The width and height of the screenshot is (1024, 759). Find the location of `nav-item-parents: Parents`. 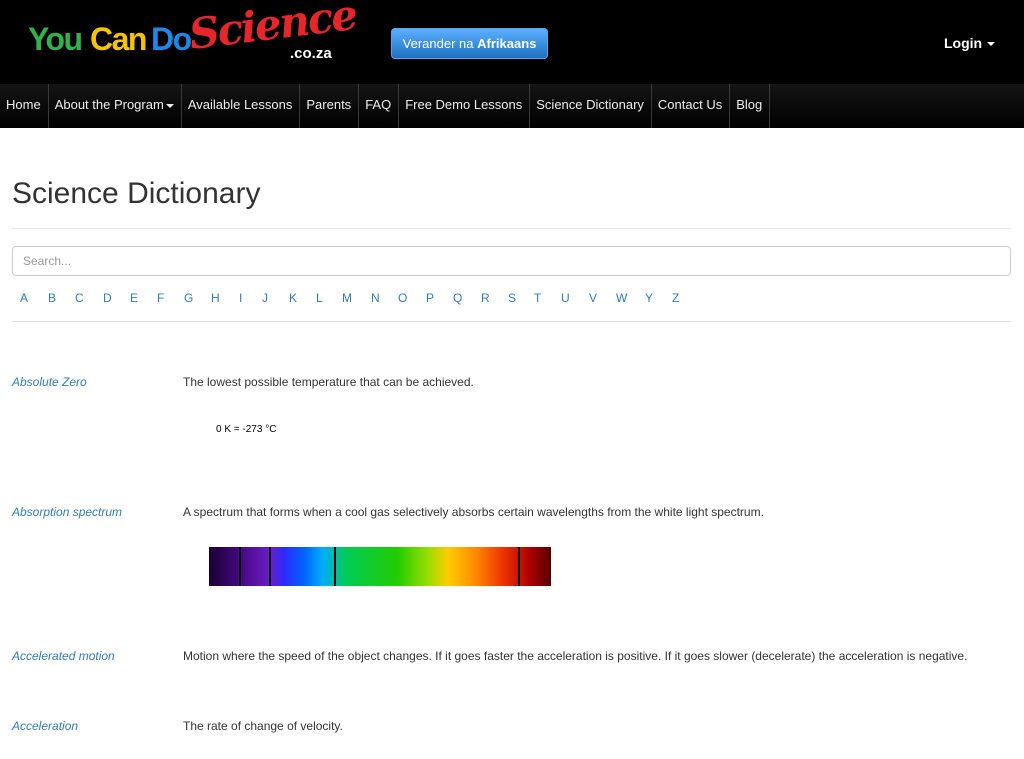

nav-item-parents: Parents is located at coordinates (330, 106).